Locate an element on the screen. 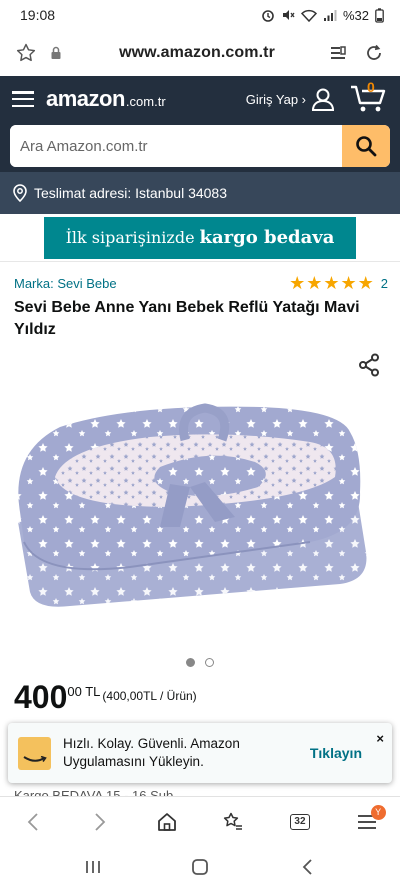 Image resolution: width=400 pixels, height=888 pixels. status-bar: 19:08 %32 is located at coordinates (200, 15).